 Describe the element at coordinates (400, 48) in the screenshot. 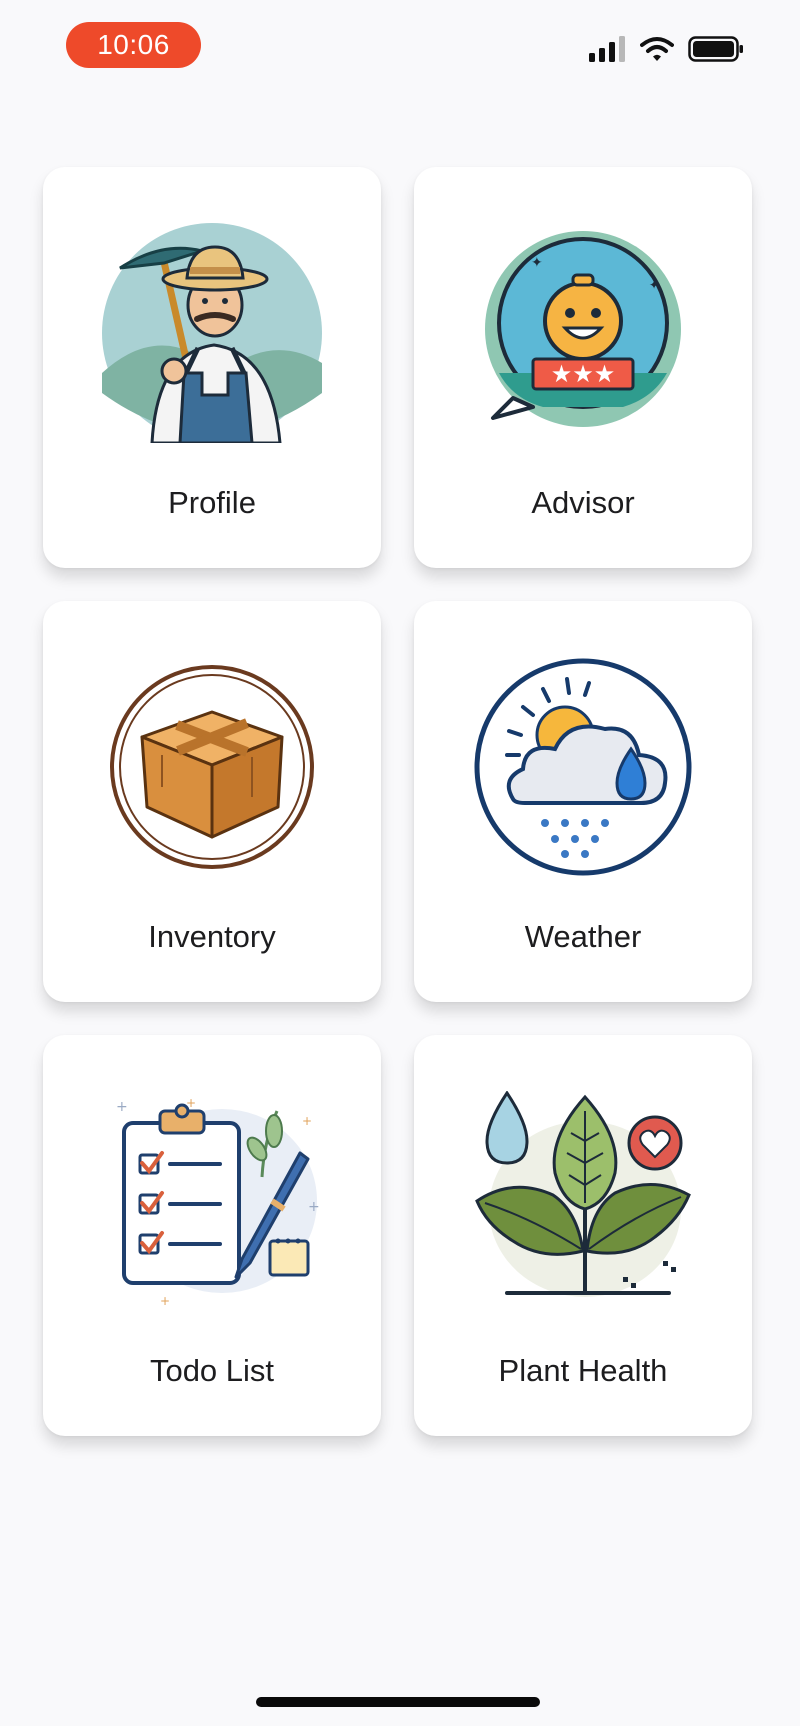

I see `status-bar: 10:06` at that location.